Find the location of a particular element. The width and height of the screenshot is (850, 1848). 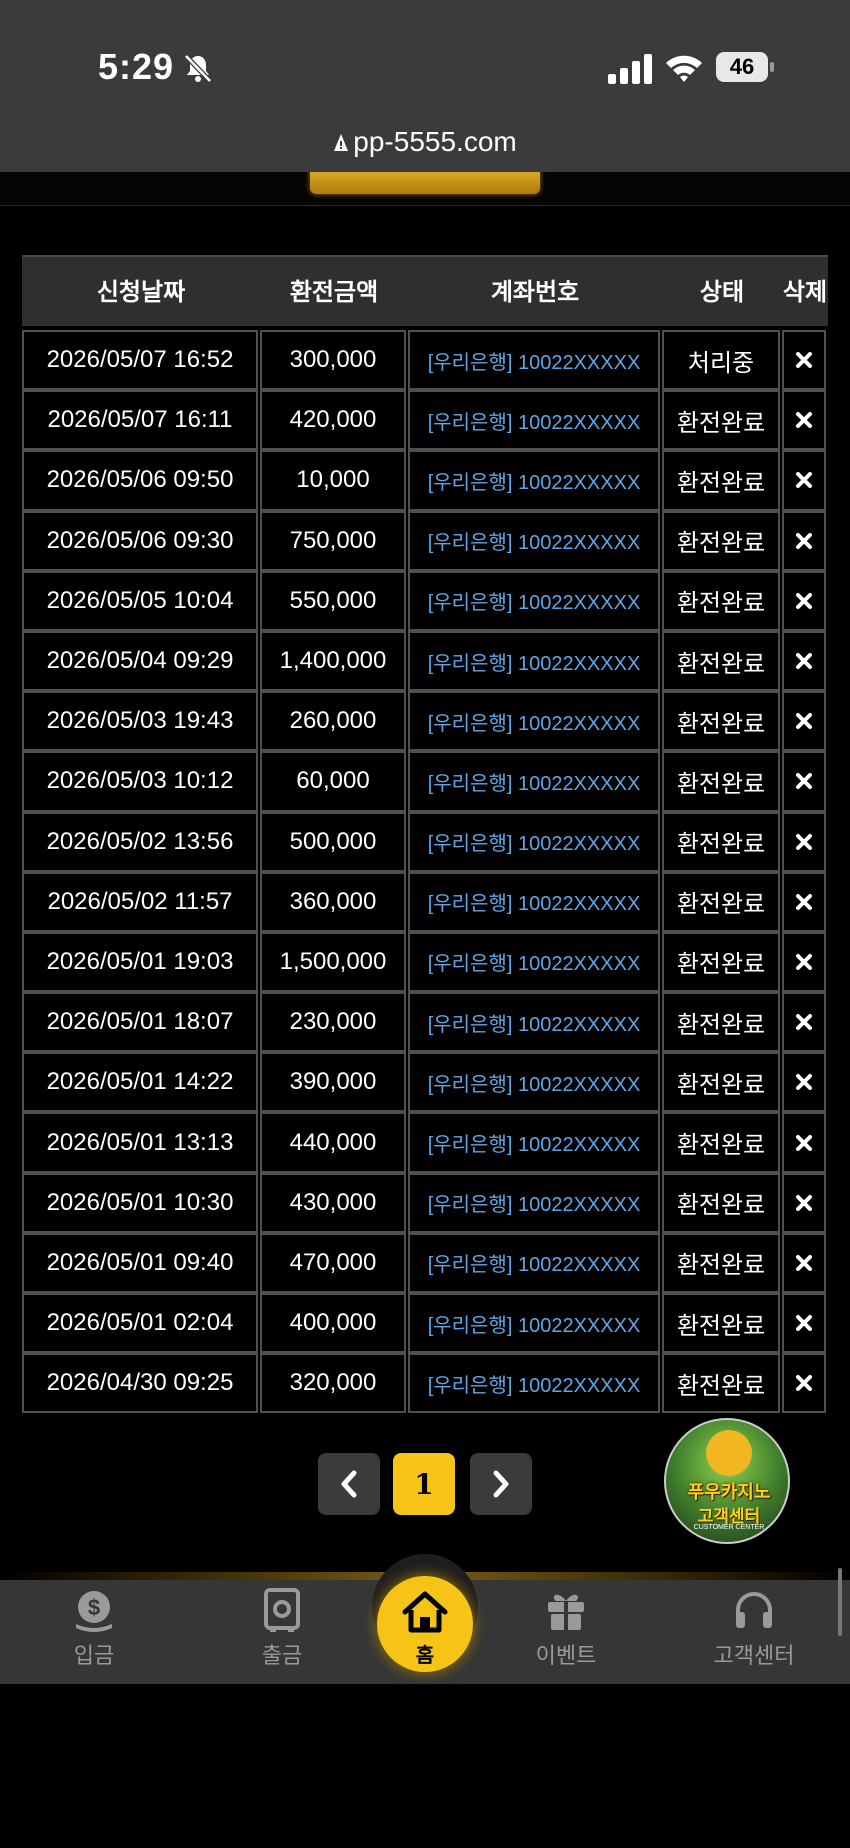

status-time: 5:29 is located at coordinates (136, 66).